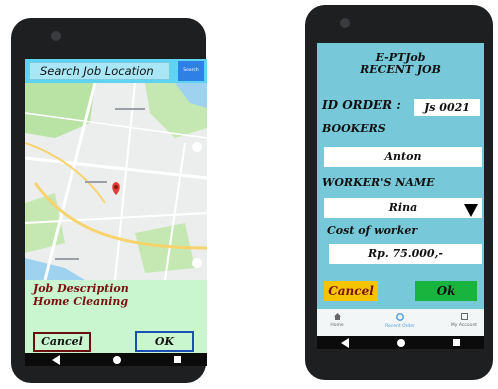  Describe the element at coordinates (400, 326) in the screenshot. I see `nav-label-recent-order: Recent Order` at that location.